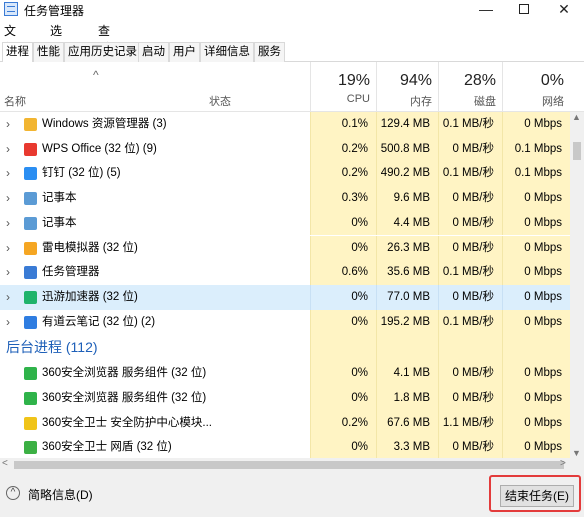 This screenshot has height=517, width=584. Describe the element at coordinates (52, 347) in the screenshot. I see `group-title: 后台进程 (112)` at that location.